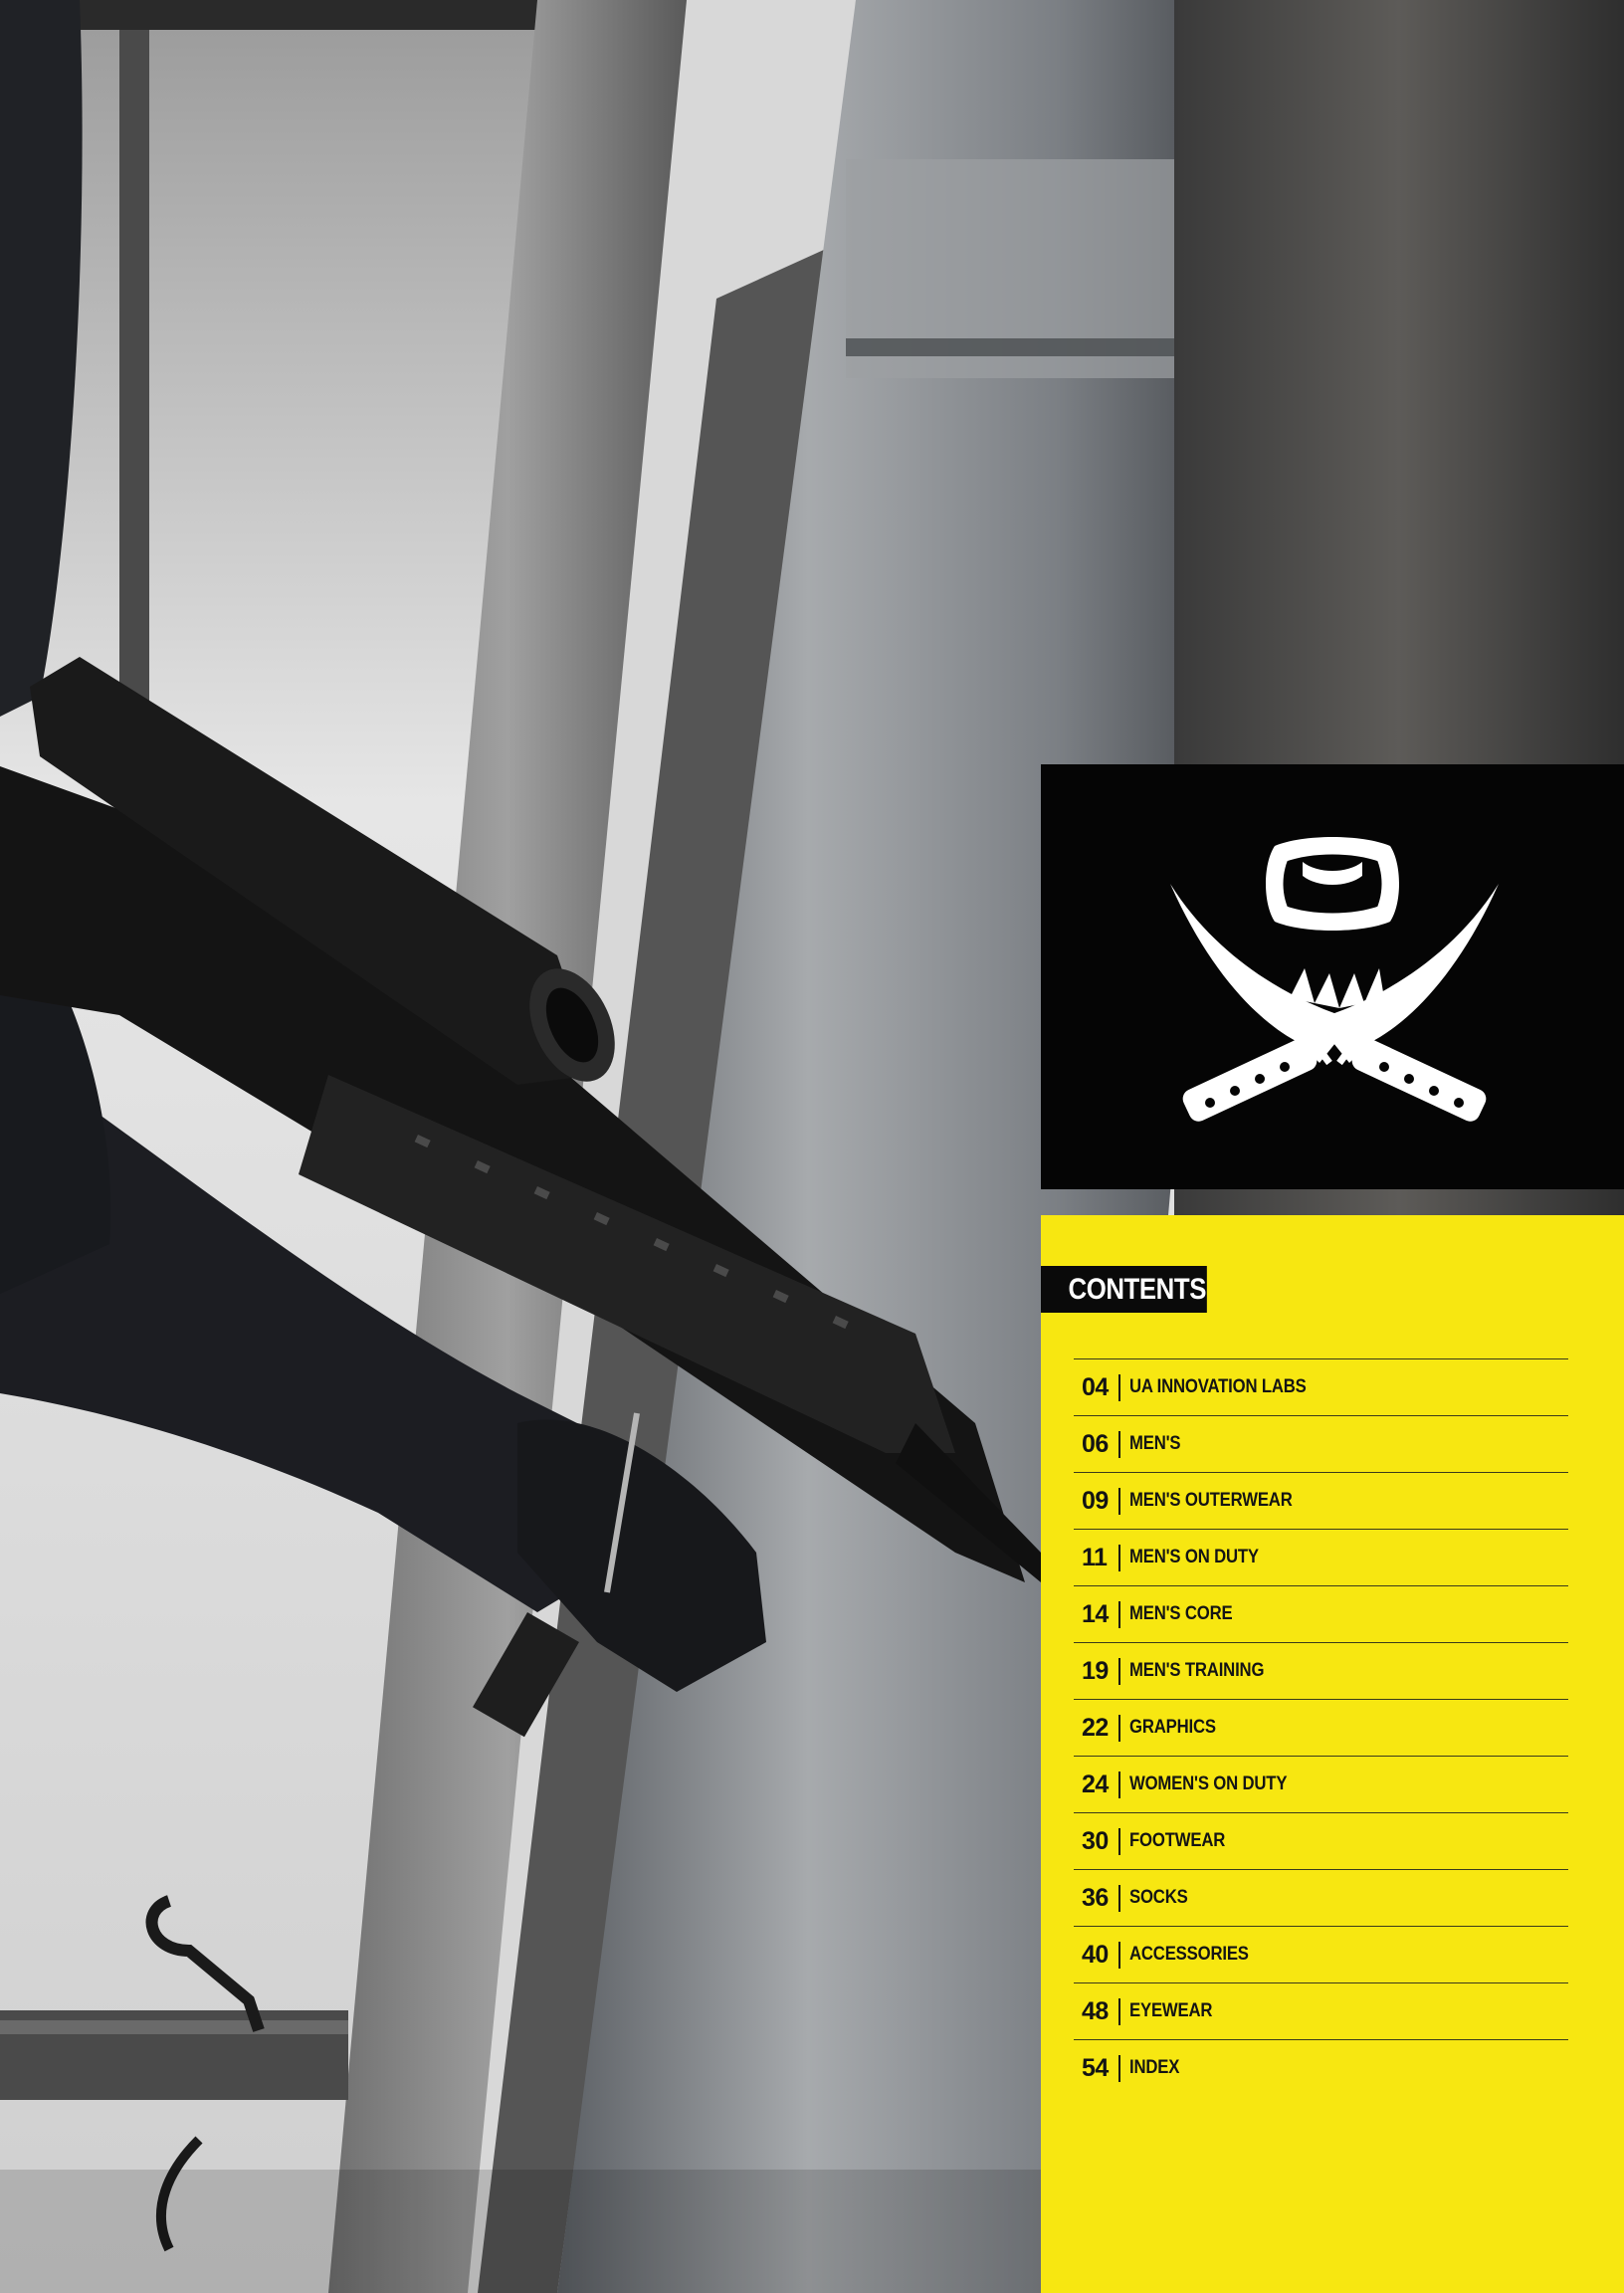 The image size is (1624, 2293). Describe the element at coordinates (1321, 2010) in the screenshot. I see `toc-item-eyewear: 48 EYEWEAR` at that location.